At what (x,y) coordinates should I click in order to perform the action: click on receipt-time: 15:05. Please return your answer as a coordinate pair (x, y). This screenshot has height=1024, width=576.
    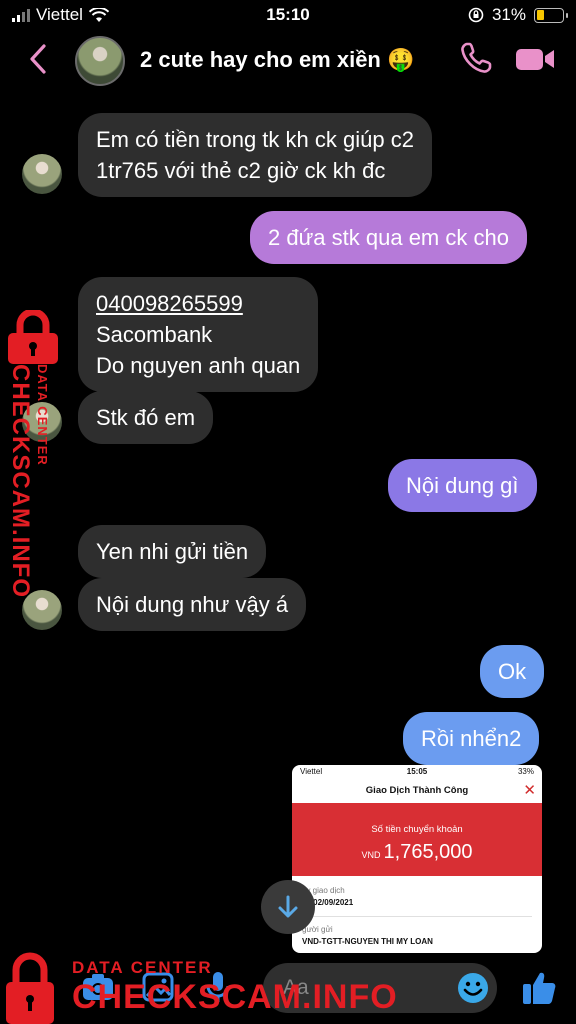
    Looking at the image, I should click on (417, 771).